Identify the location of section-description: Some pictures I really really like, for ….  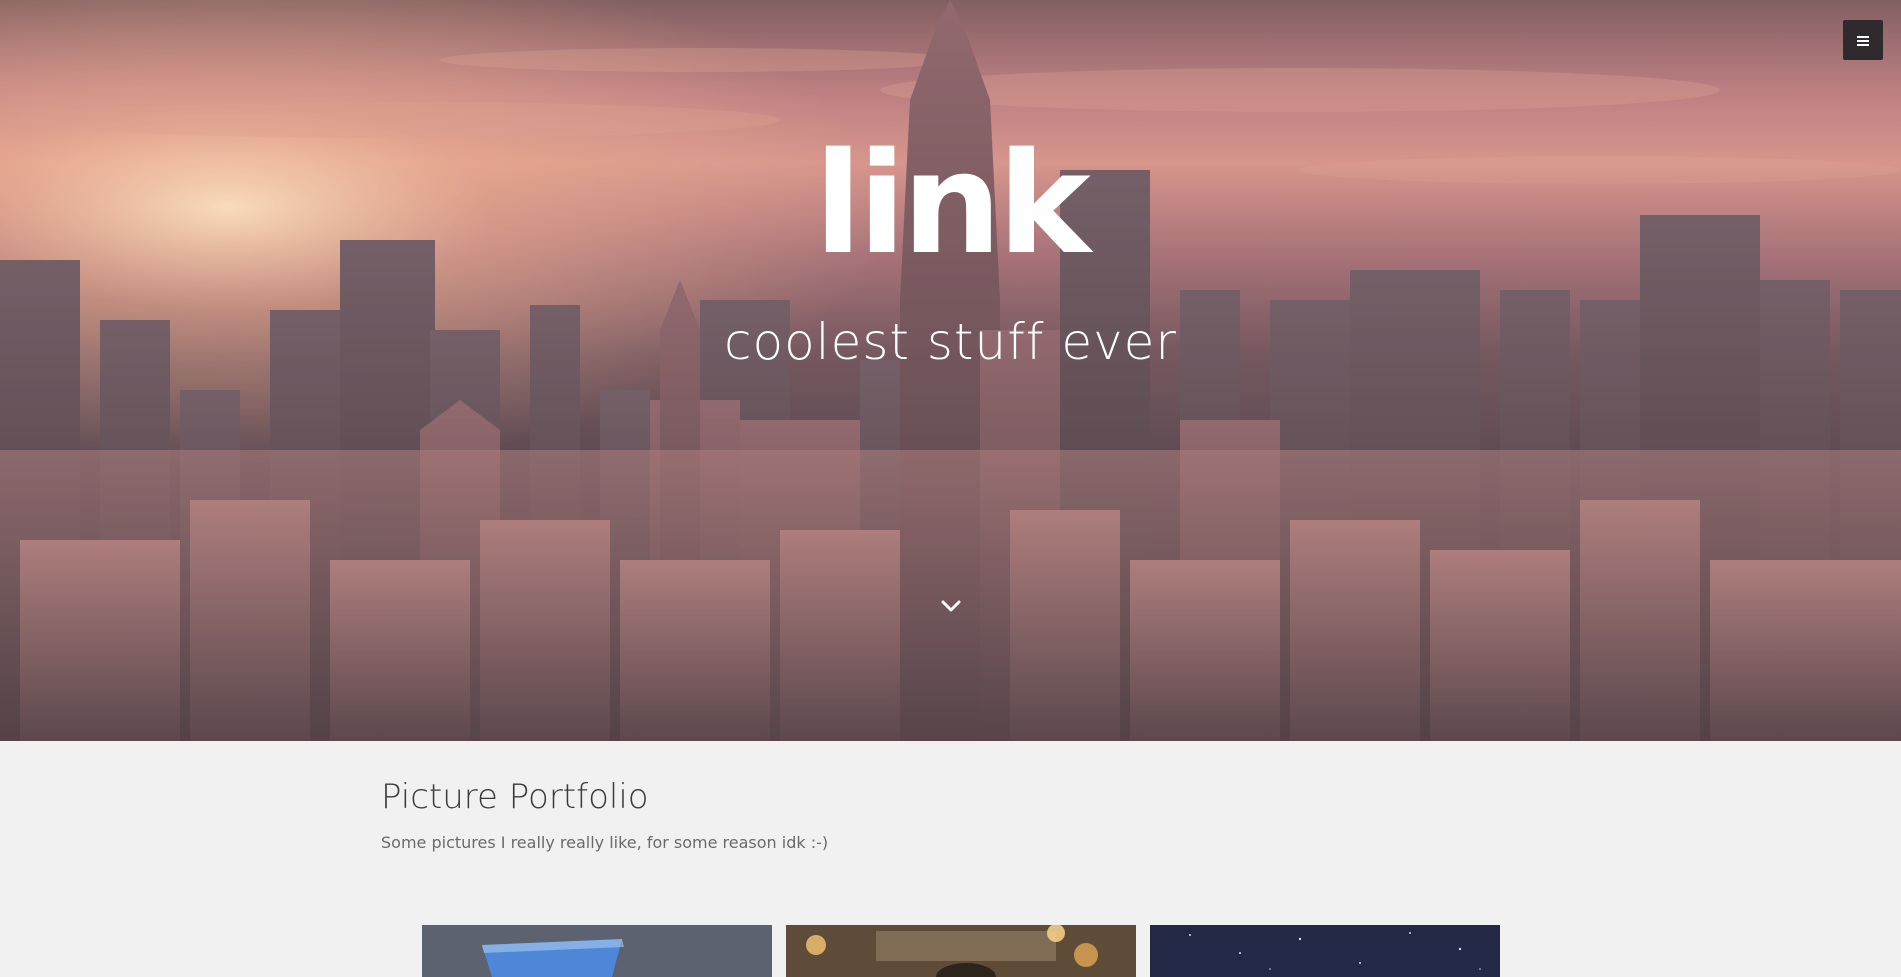
(605, 842).